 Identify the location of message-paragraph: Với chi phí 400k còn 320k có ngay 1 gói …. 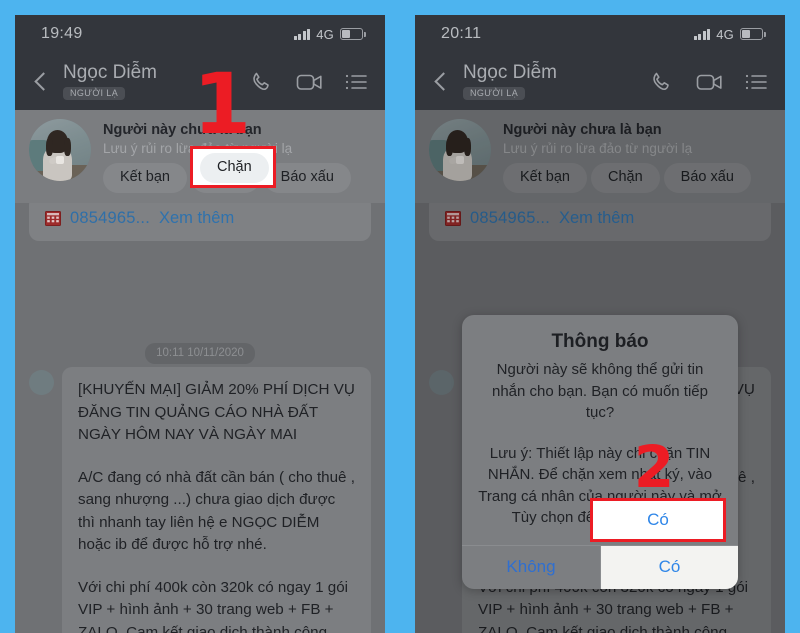
(213, 605).